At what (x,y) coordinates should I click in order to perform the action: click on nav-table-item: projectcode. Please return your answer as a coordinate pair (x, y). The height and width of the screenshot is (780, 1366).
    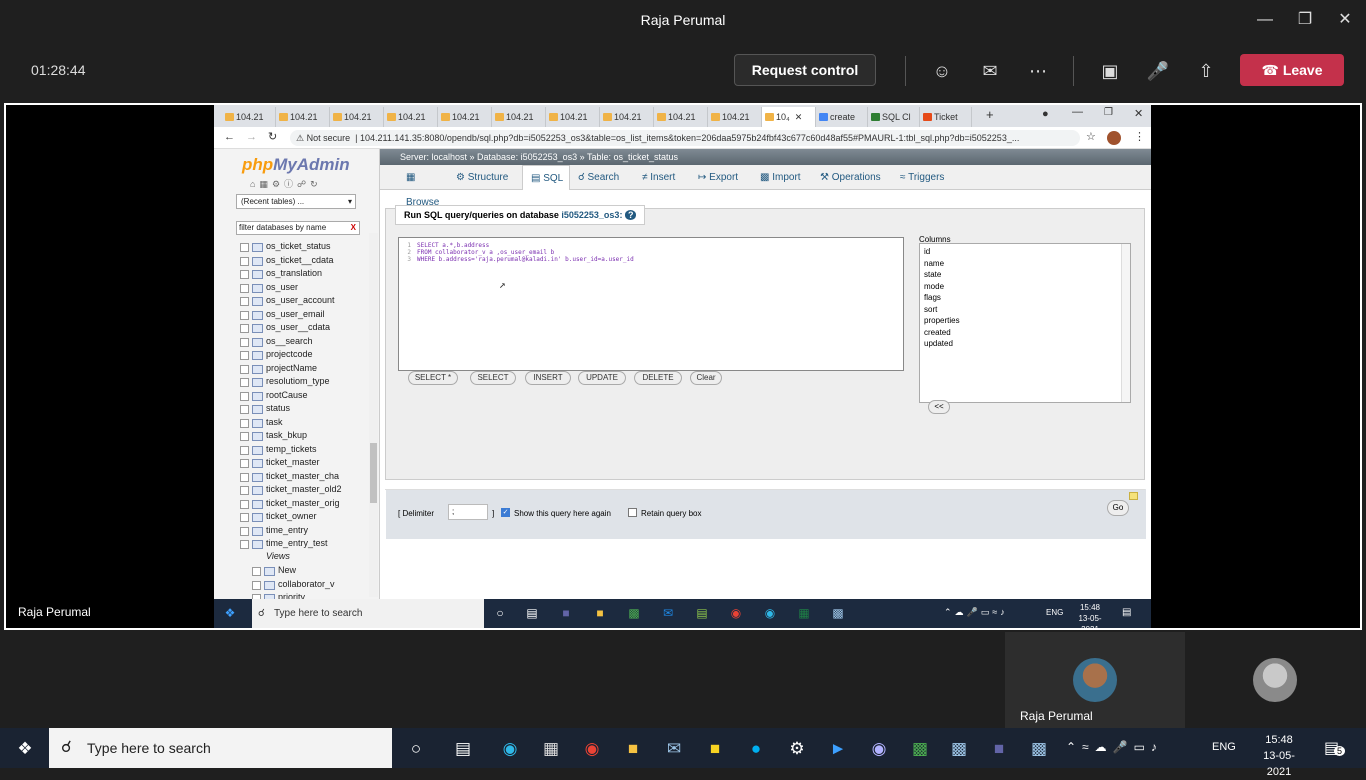
    Looking at the image, I should click on (276, 354).